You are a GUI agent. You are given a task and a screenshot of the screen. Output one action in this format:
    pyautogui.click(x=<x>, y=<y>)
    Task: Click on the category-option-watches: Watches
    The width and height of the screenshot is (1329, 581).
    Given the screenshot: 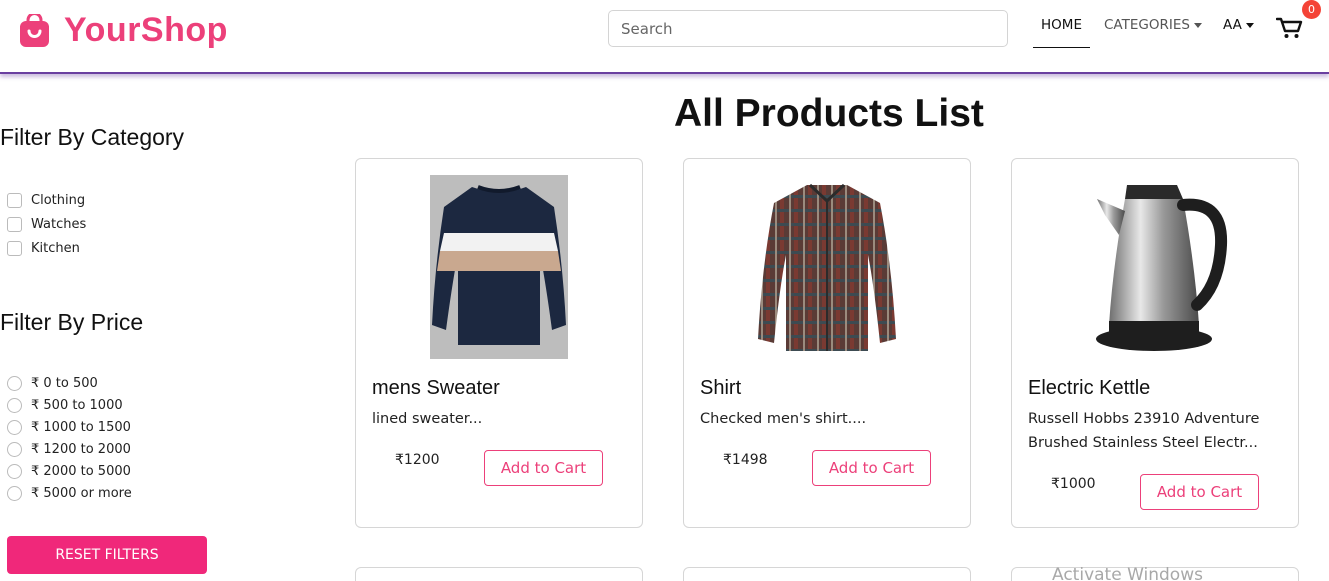 What is the action you would take?
    pyautogui.click(x=46, y=224)
    